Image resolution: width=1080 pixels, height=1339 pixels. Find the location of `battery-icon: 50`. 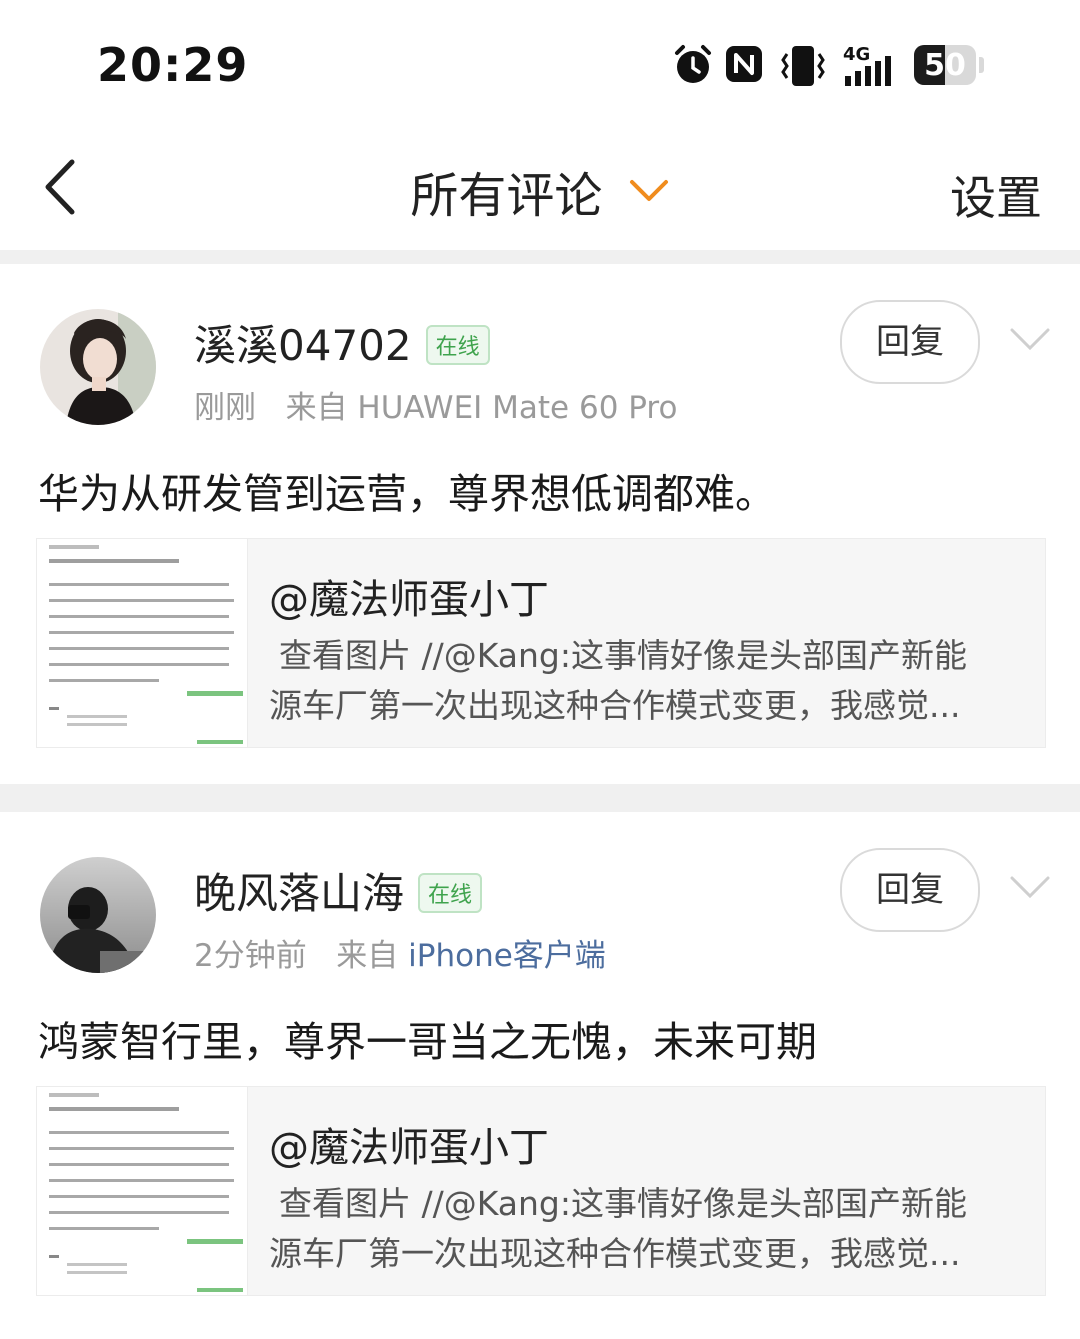

battery-icon: 50 is located at coordinates (945, 65).